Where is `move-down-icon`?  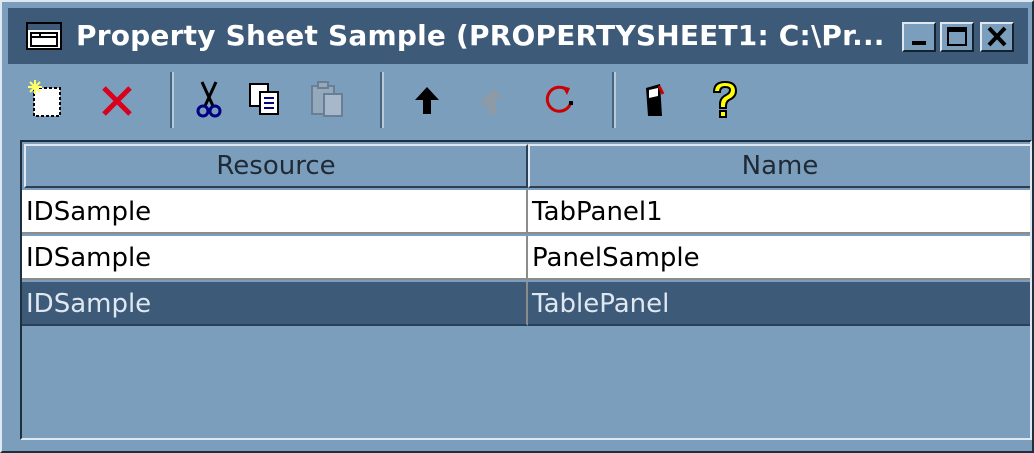
move-down-icon is located at coordinates (492, 101).